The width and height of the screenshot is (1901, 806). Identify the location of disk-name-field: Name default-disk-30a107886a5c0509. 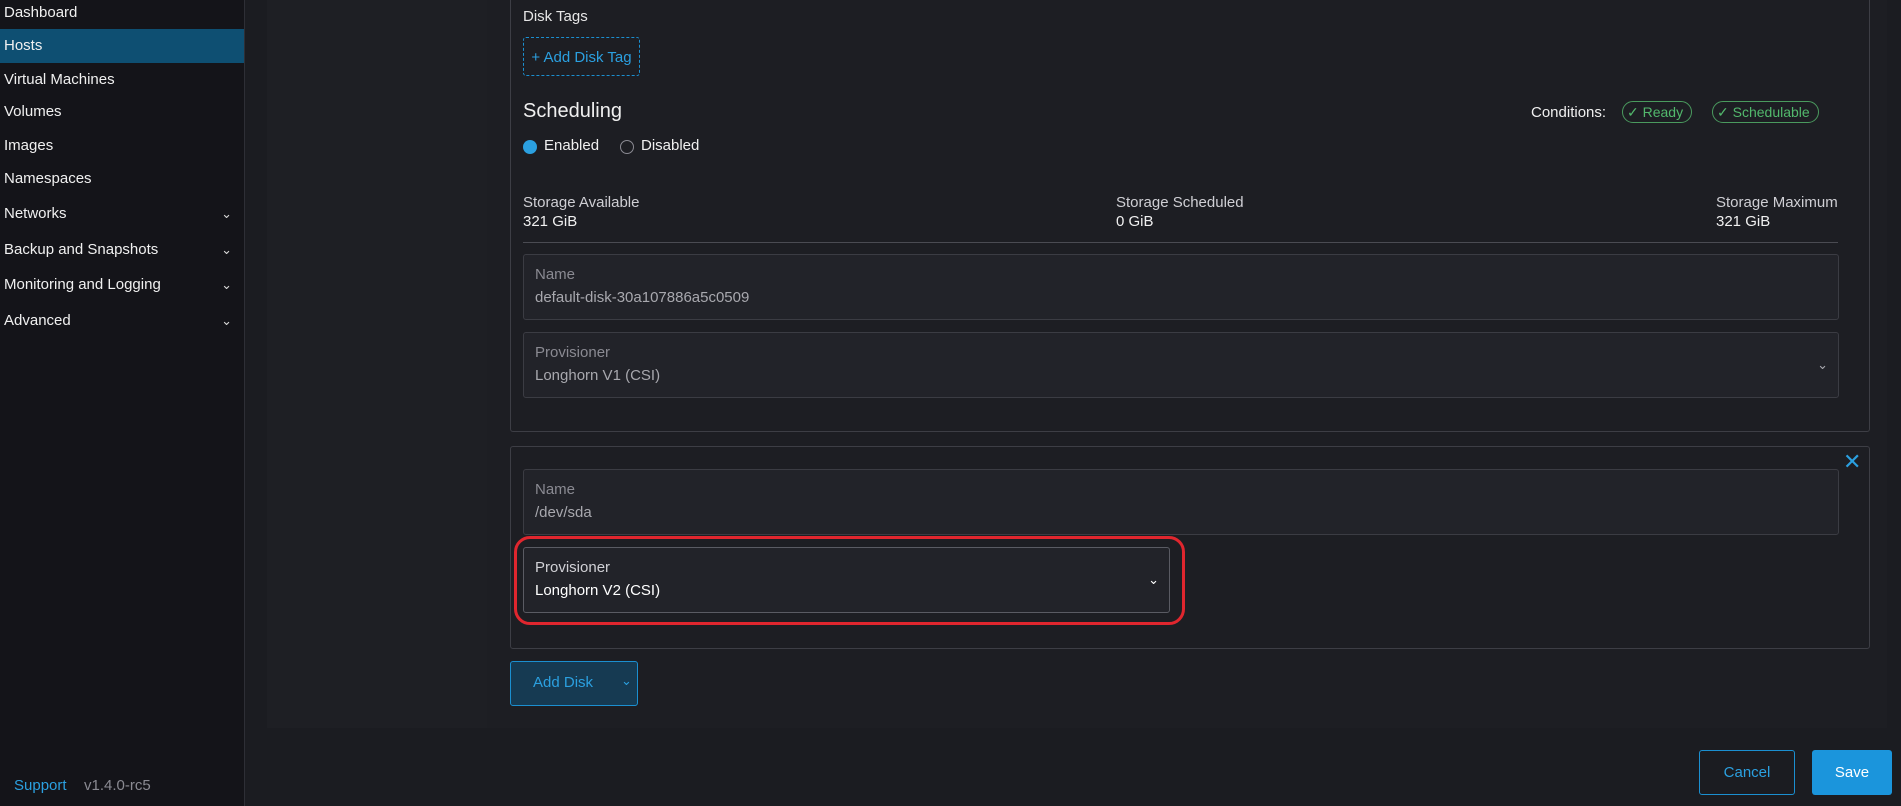
(1181, 287).